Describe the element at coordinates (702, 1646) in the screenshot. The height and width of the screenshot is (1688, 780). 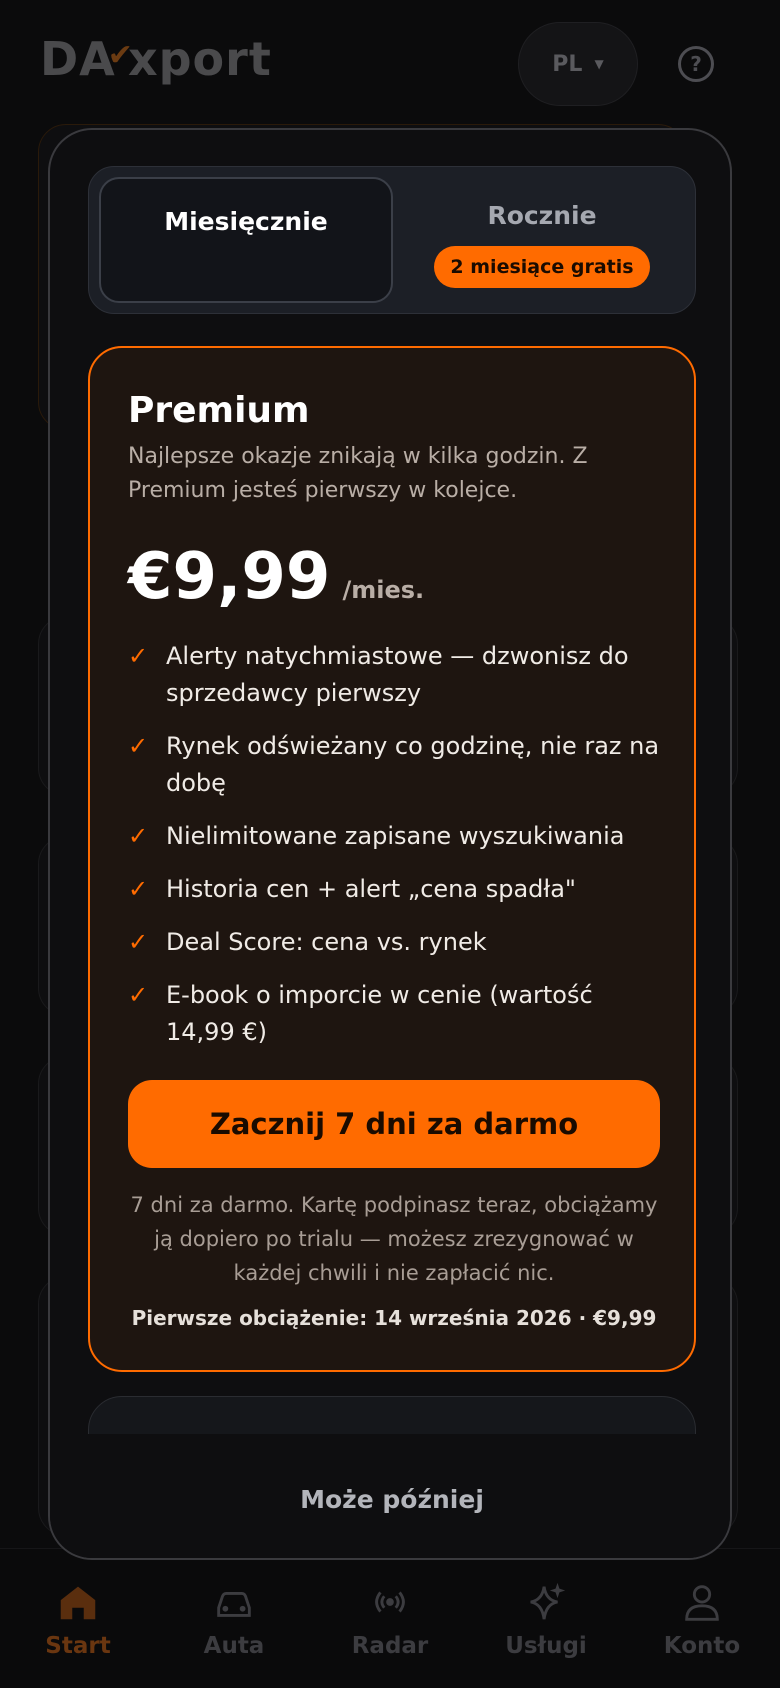
I see `nav-label: Konto` at that location.